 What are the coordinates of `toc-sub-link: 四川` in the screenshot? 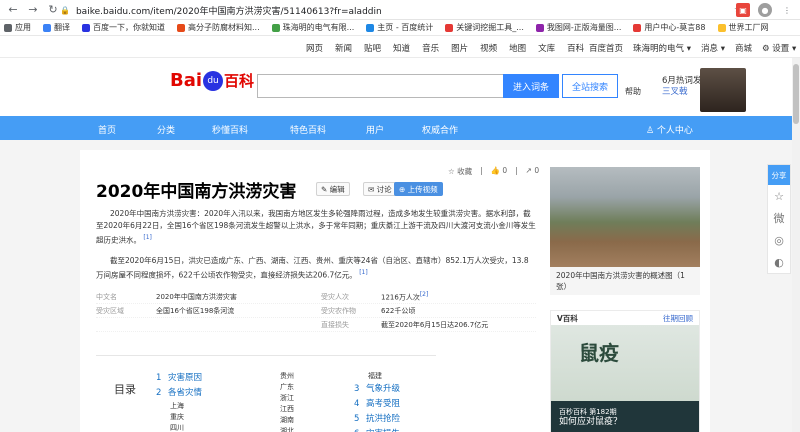 It's located at (179, 427).